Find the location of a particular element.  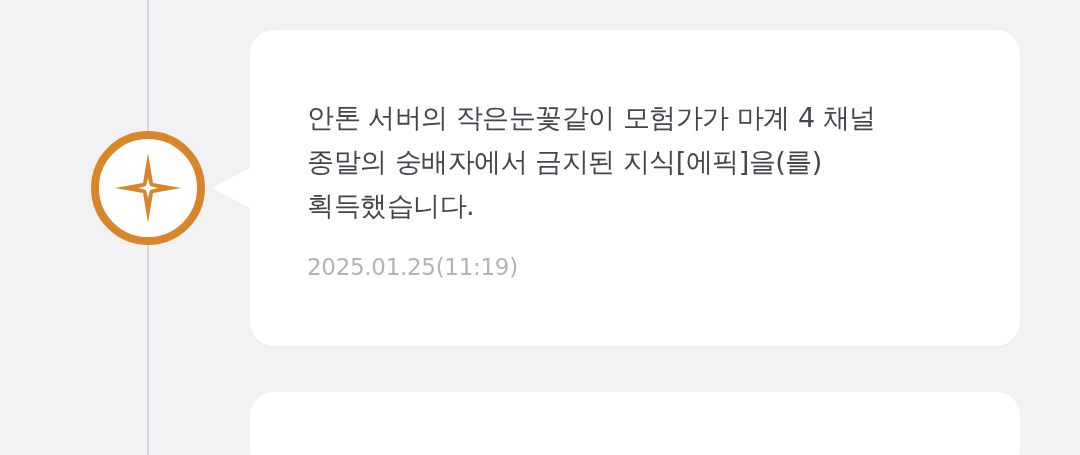

log-message: 안톤 서버의 작은눈꽃같이 모험가가 마계 4 채널 종말의 숭배자에서 금지된 지식[에픽]을(를) 획득했습니다. is located at coordinates (592, 162).